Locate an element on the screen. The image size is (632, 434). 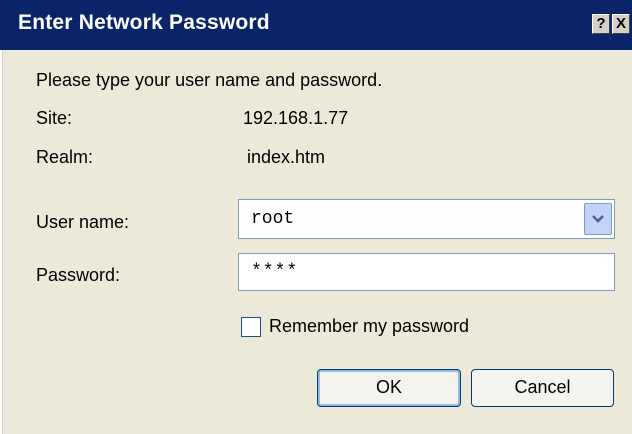
ok-button: OK is located at coordinates (389, 388).